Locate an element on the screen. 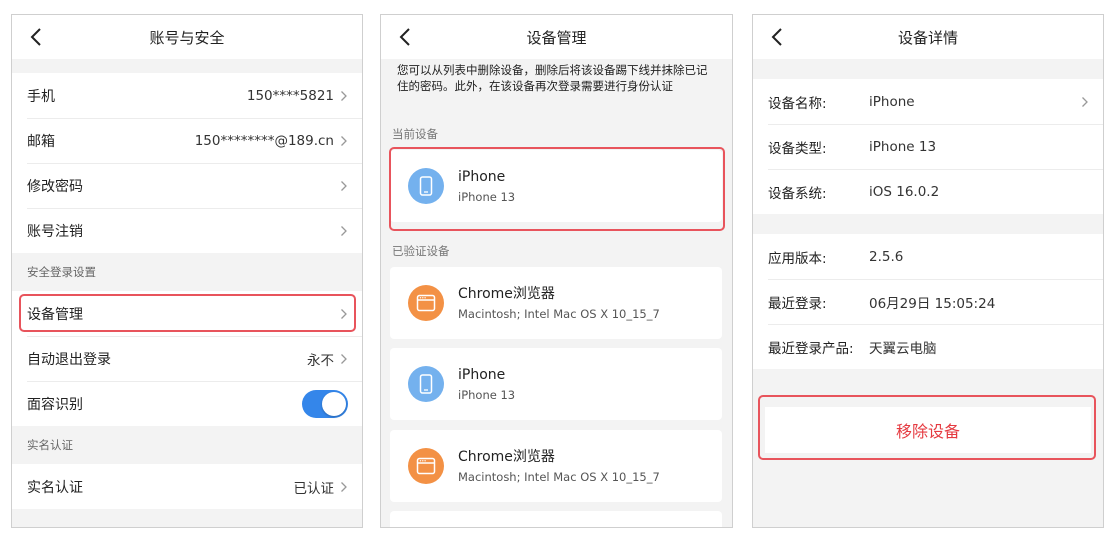 The image size is (1117, 539). face-id-toggle is located at coordinates (325, 403).